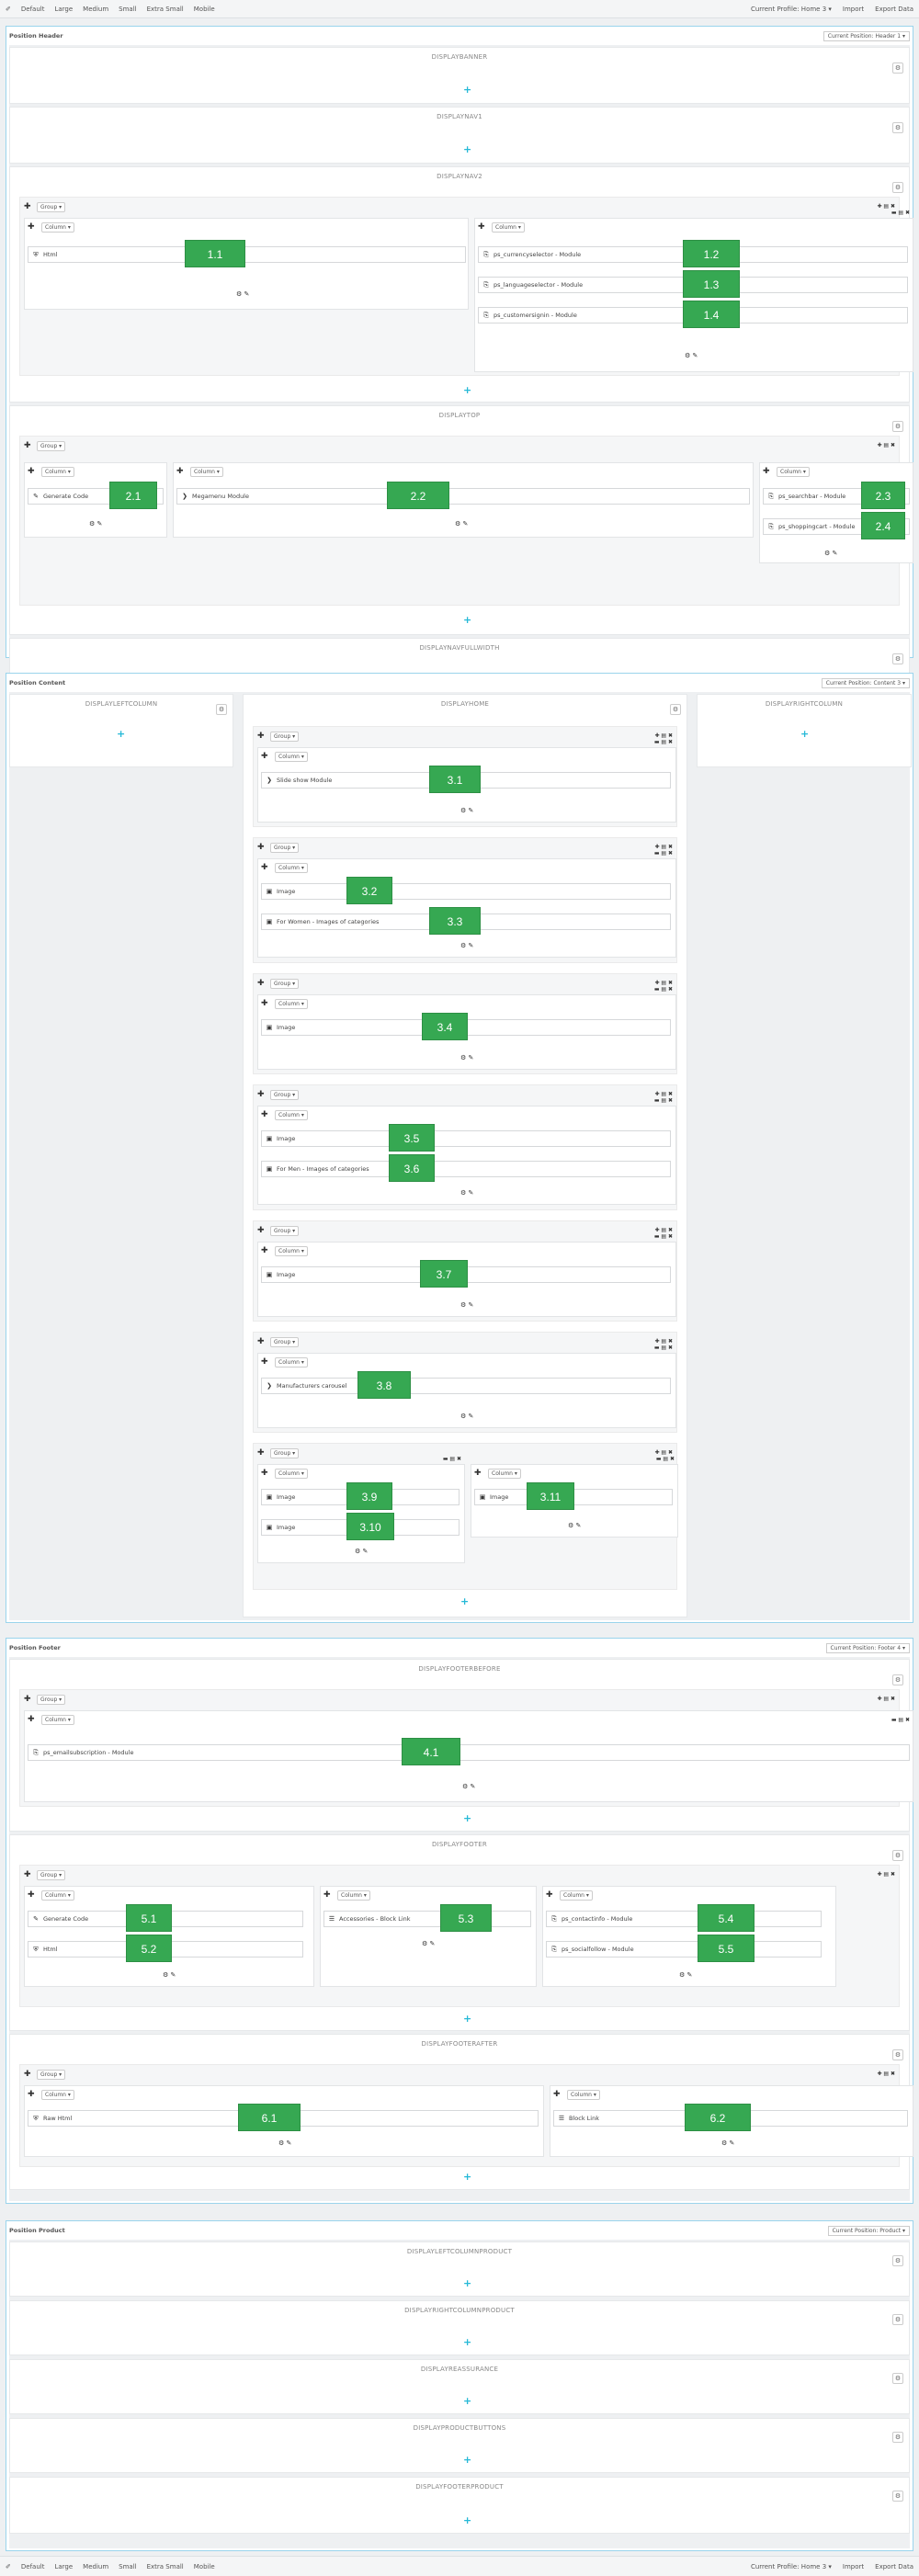 The image size is (919, 2576). Describe the element at coordinates (684, 1949) in the screenshot. I see `module-row: ⎘ ps_socialfollow - Module` at that location.